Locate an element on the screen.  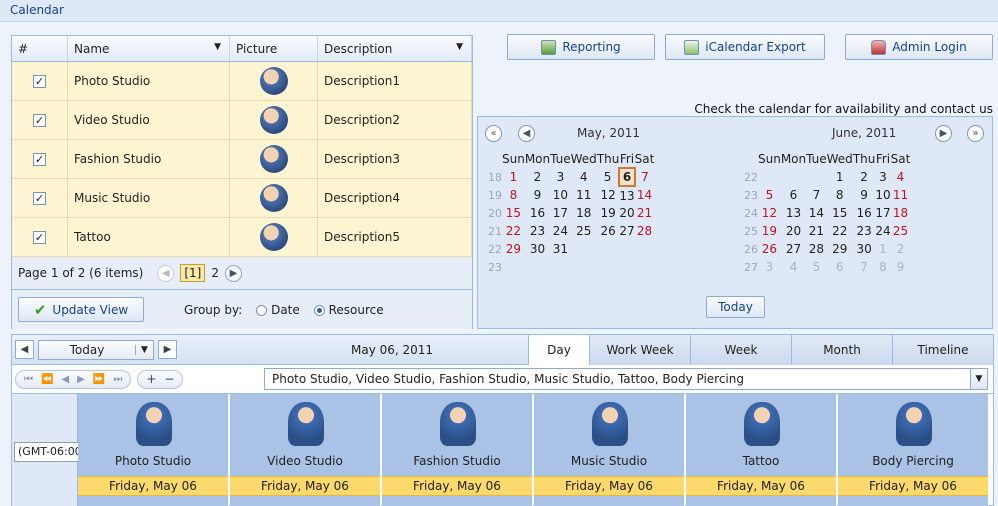
calendar-day: 25 is located at coordinates (584, 231).